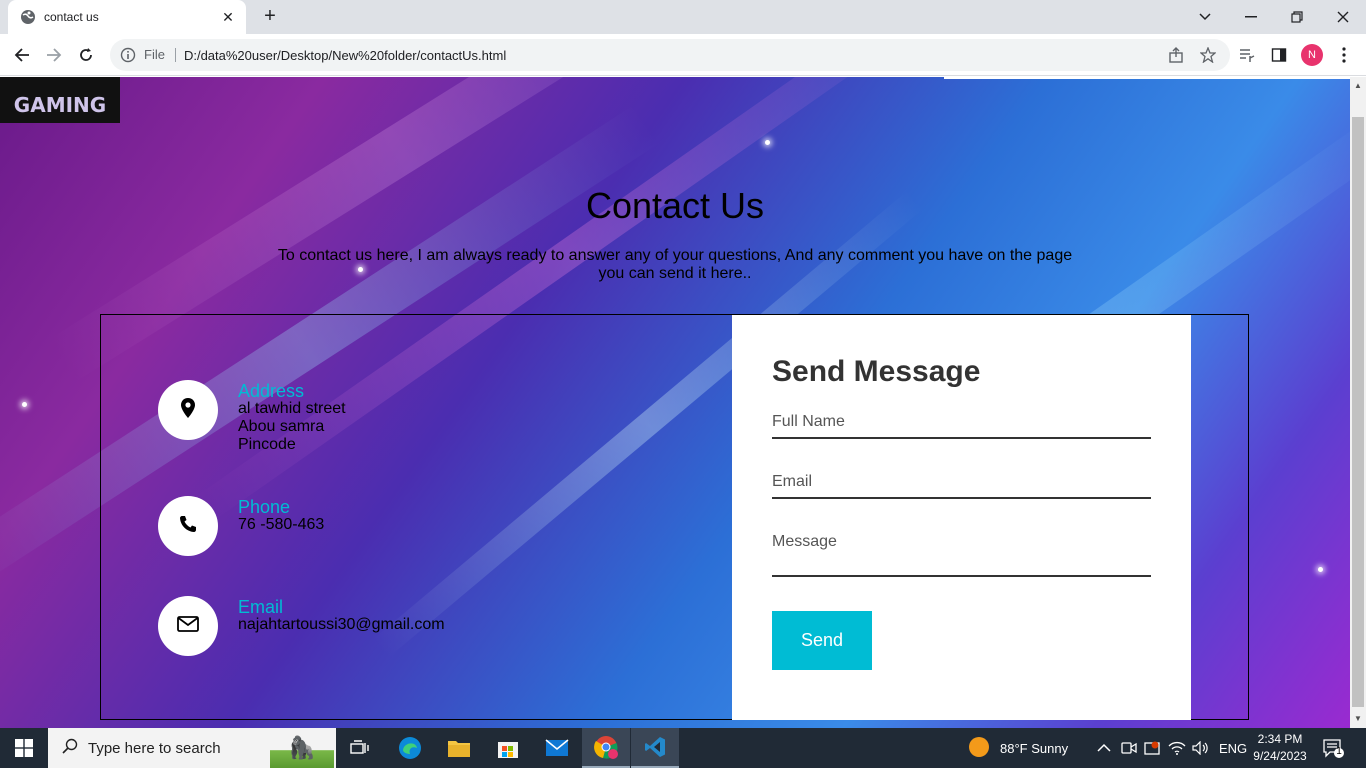 The width and height of the screenshot is (1366, 768). Describe the element at coordinates (1176, 55) in the screenshot. I see `share-icon` at that location.